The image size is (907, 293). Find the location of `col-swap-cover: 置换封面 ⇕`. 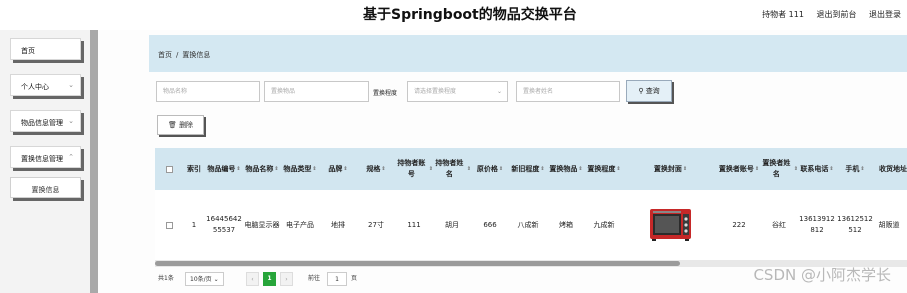

col-swap-cover: 置换封面 ⇕ is located at coordinates (670, 169).